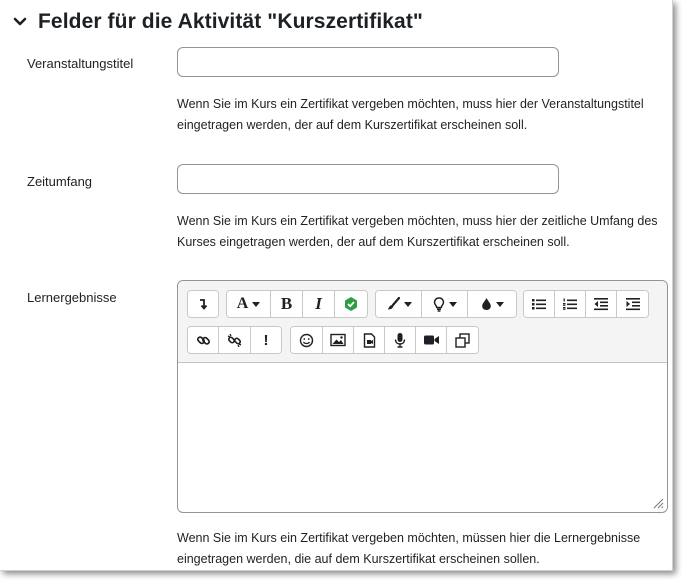 The image size is (682, 580). I want to click on microphone-icon, so click(400, 340).